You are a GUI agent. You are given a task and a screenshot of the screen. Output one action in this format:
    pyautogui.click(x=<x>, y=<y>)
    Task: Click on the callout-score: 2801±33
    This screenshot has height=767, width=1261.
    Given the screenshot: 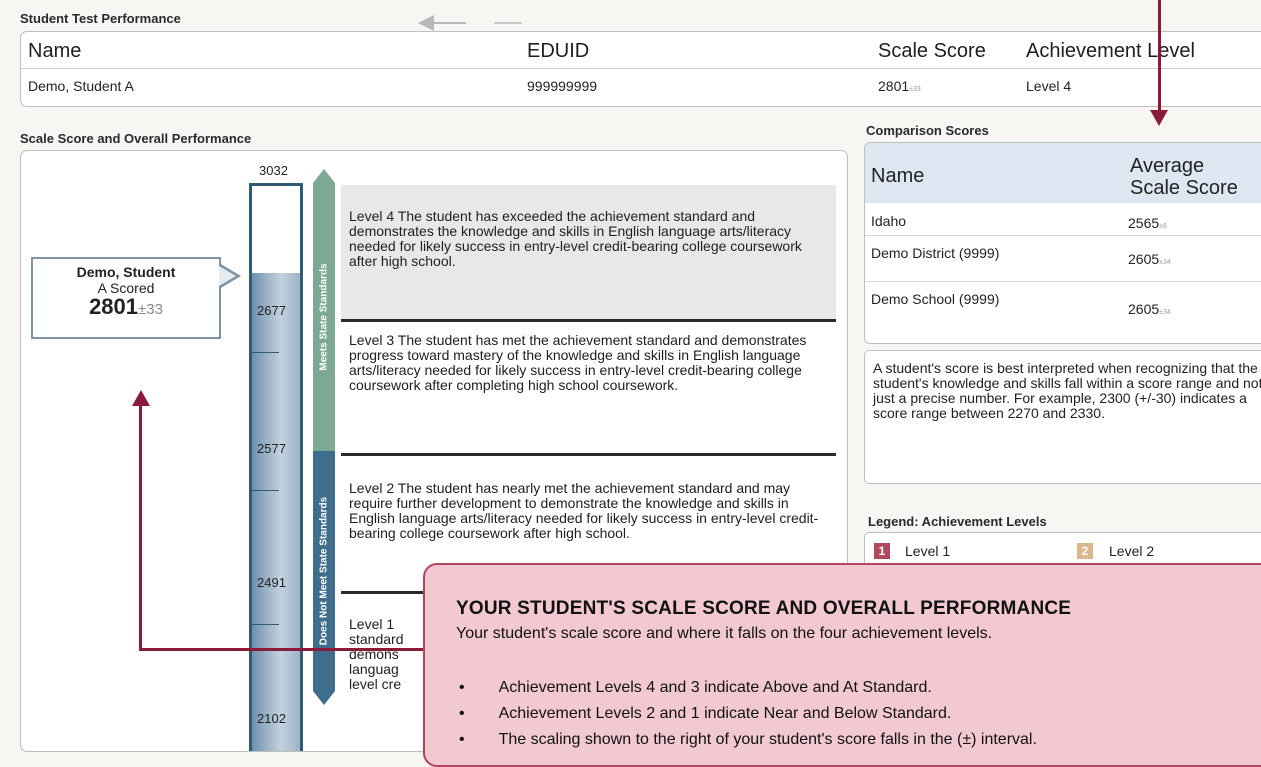 What is the action you would take?
    pyautogui.click(x=126, y=308)
    